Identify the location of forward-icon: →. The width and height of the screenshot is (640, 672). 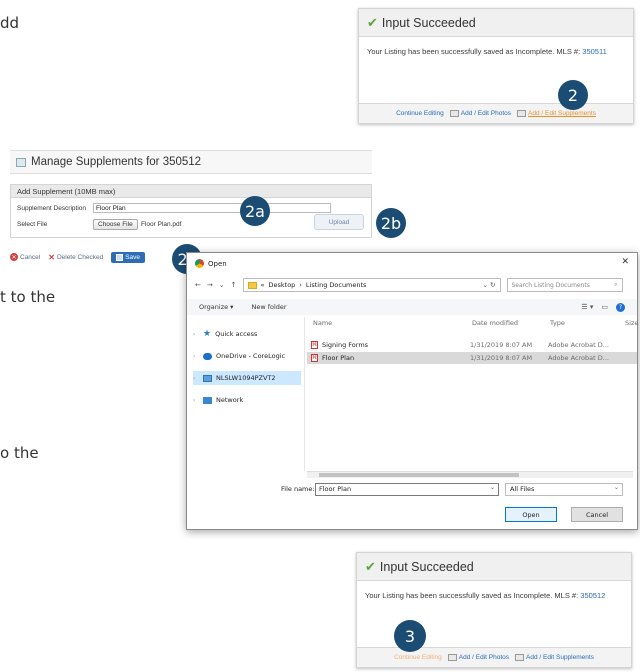
(210, 285).